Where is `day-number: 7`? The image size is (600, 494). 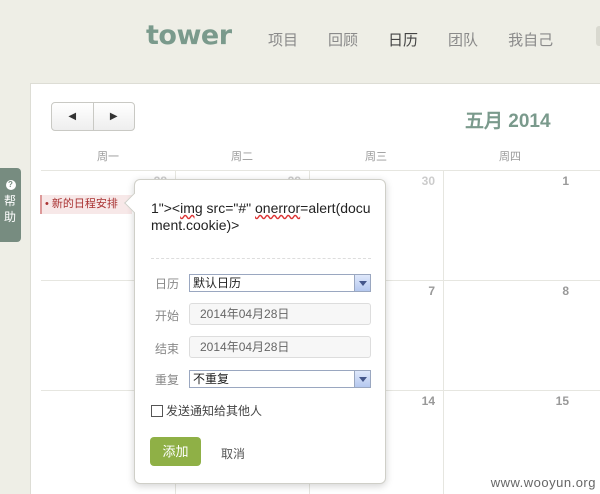
day-number: 7 is located at coordinates (420, 291).